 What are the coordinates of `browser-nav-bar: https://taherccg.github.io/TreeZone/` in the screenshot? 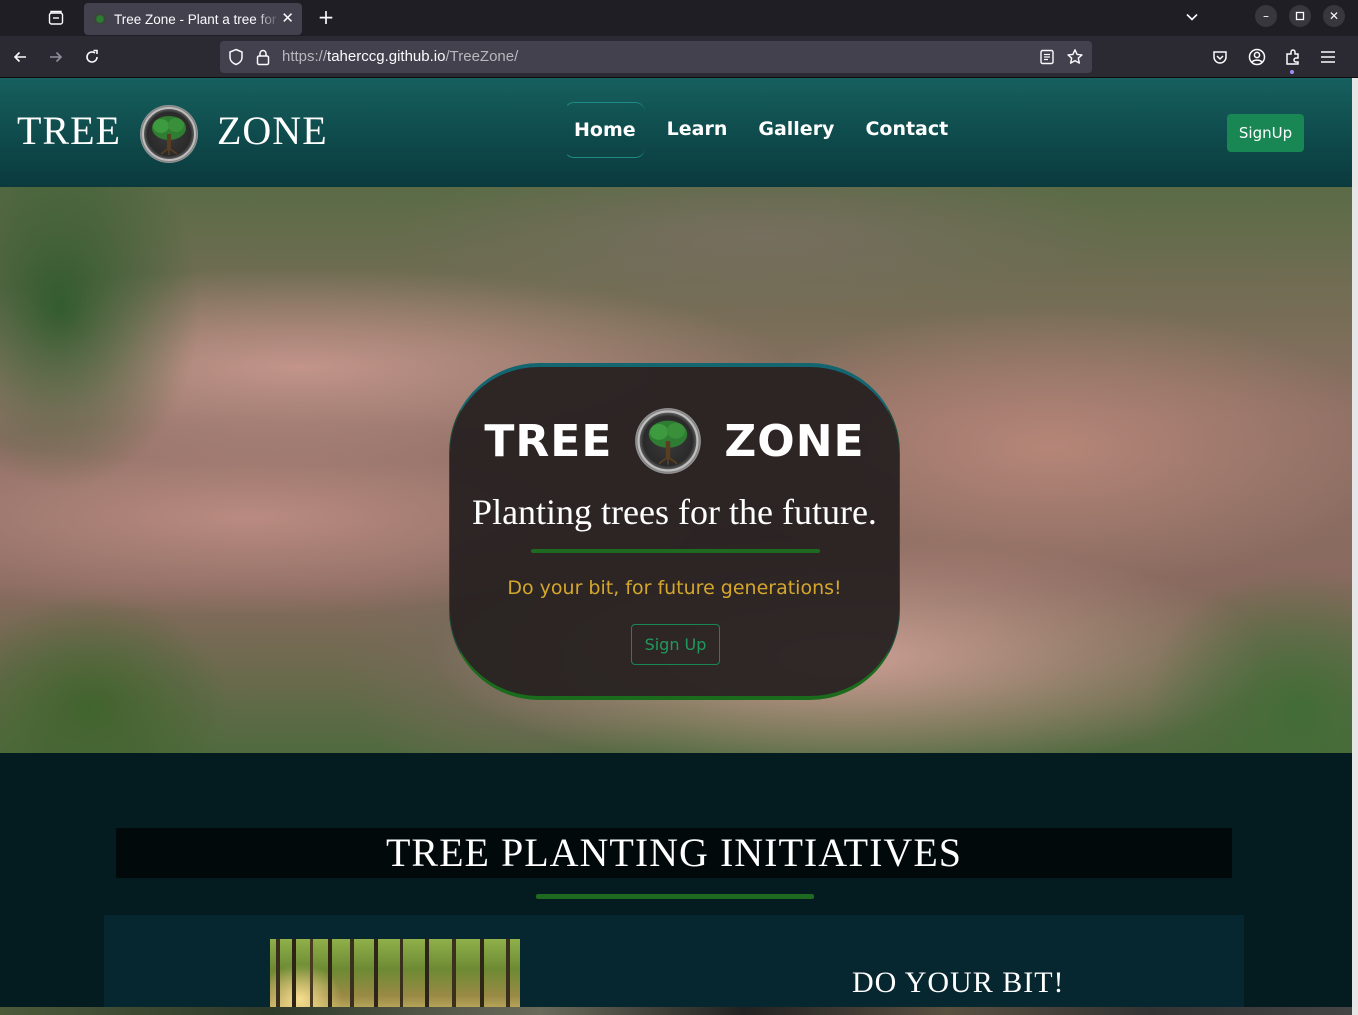 It's located at (679, 57).